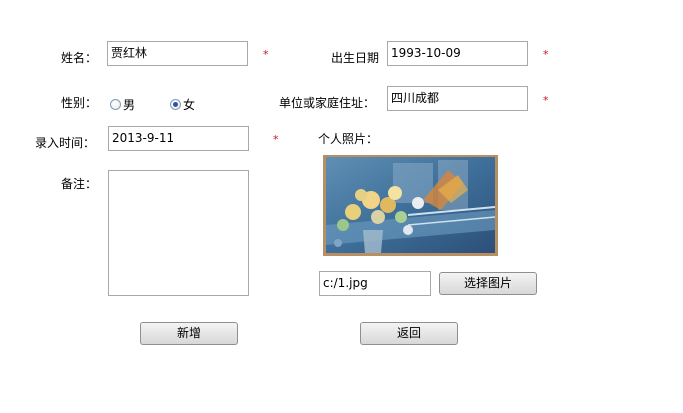  What do you see at coordinates (276, 139) in the screenshot?
I see `entry-required-mark: *` at bounding box center [276, 139].